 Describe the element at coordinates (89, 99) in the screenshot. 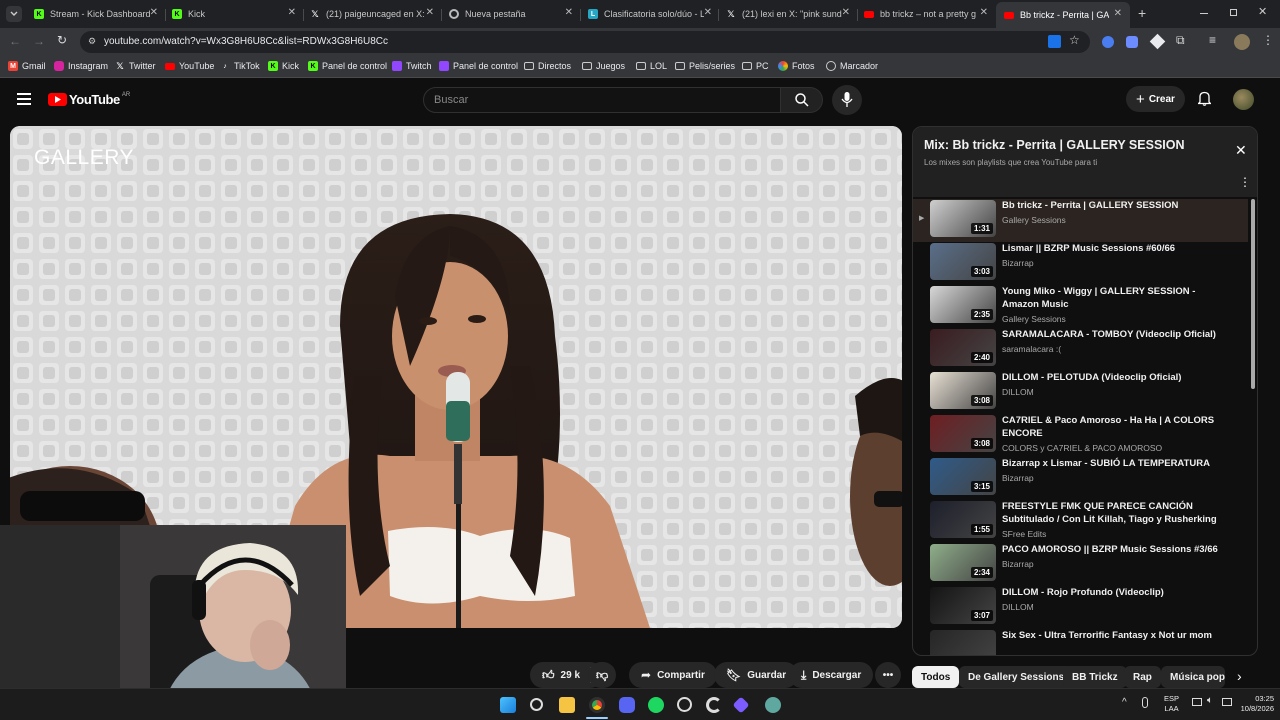

I see `youtube-logo: YouTube AR` at that location.